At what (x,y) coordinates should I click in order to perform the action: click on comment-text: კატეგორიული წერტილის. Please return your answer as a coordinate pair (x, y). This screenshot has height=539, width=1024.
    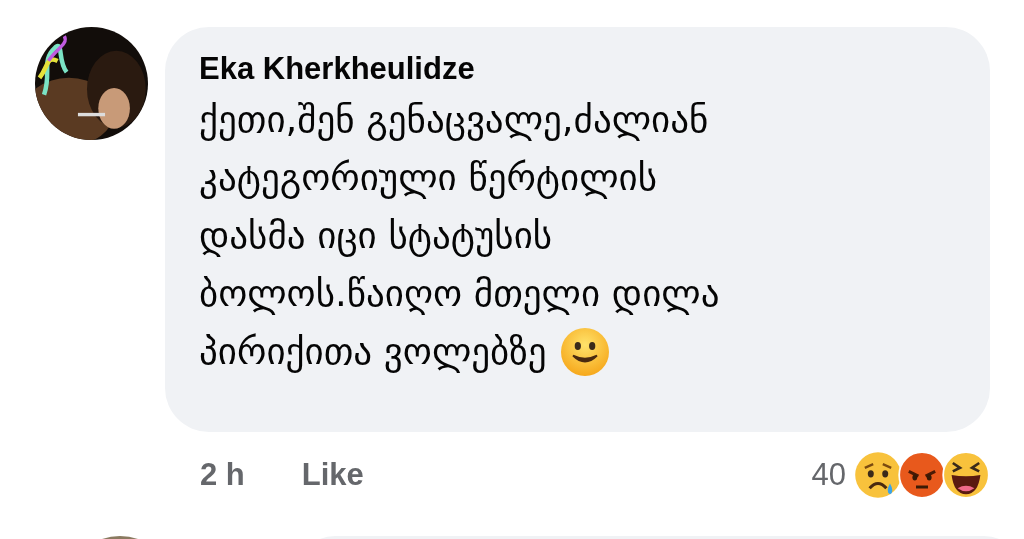
    Looking at the image, I should click on (429, 178).